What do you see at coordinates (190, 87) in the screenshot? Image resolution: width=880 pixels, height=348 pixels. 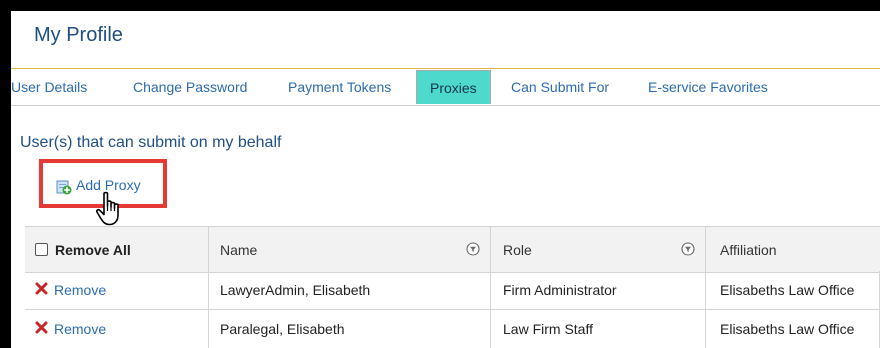 I see `tab-change-password: Change Password` at bounding box center [190, 87].